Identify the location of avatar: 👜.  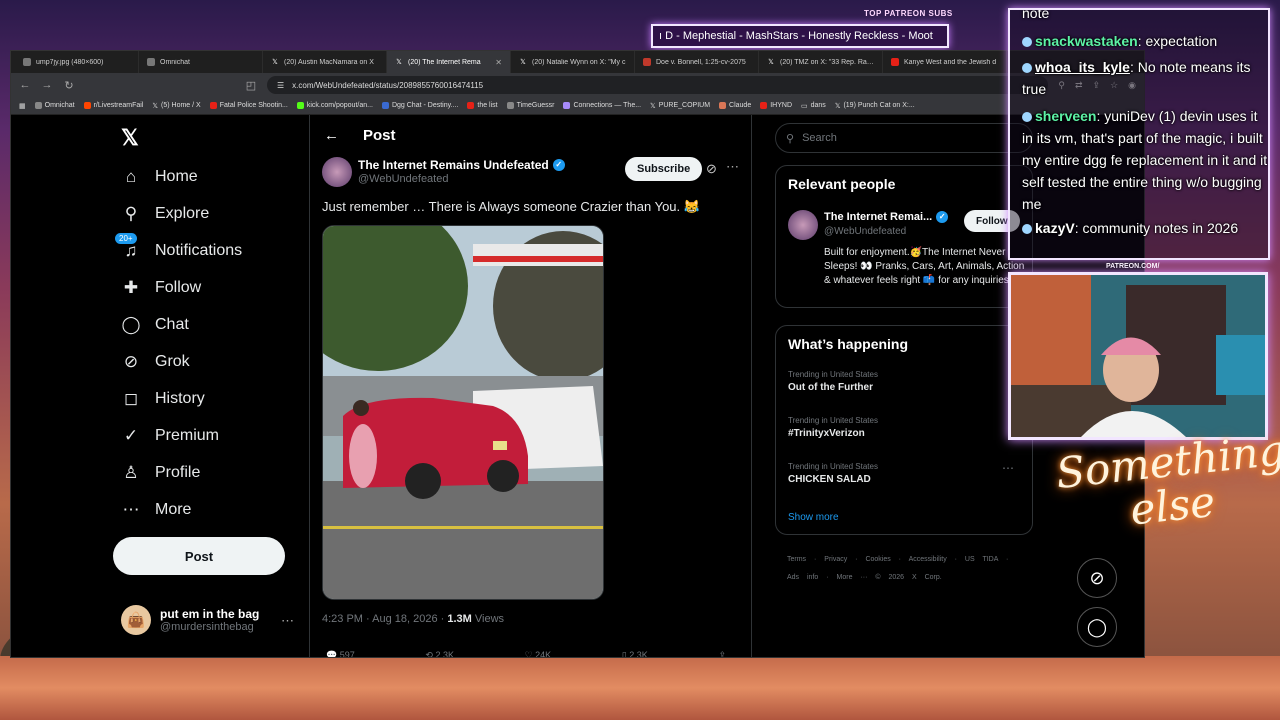
(136, 620).